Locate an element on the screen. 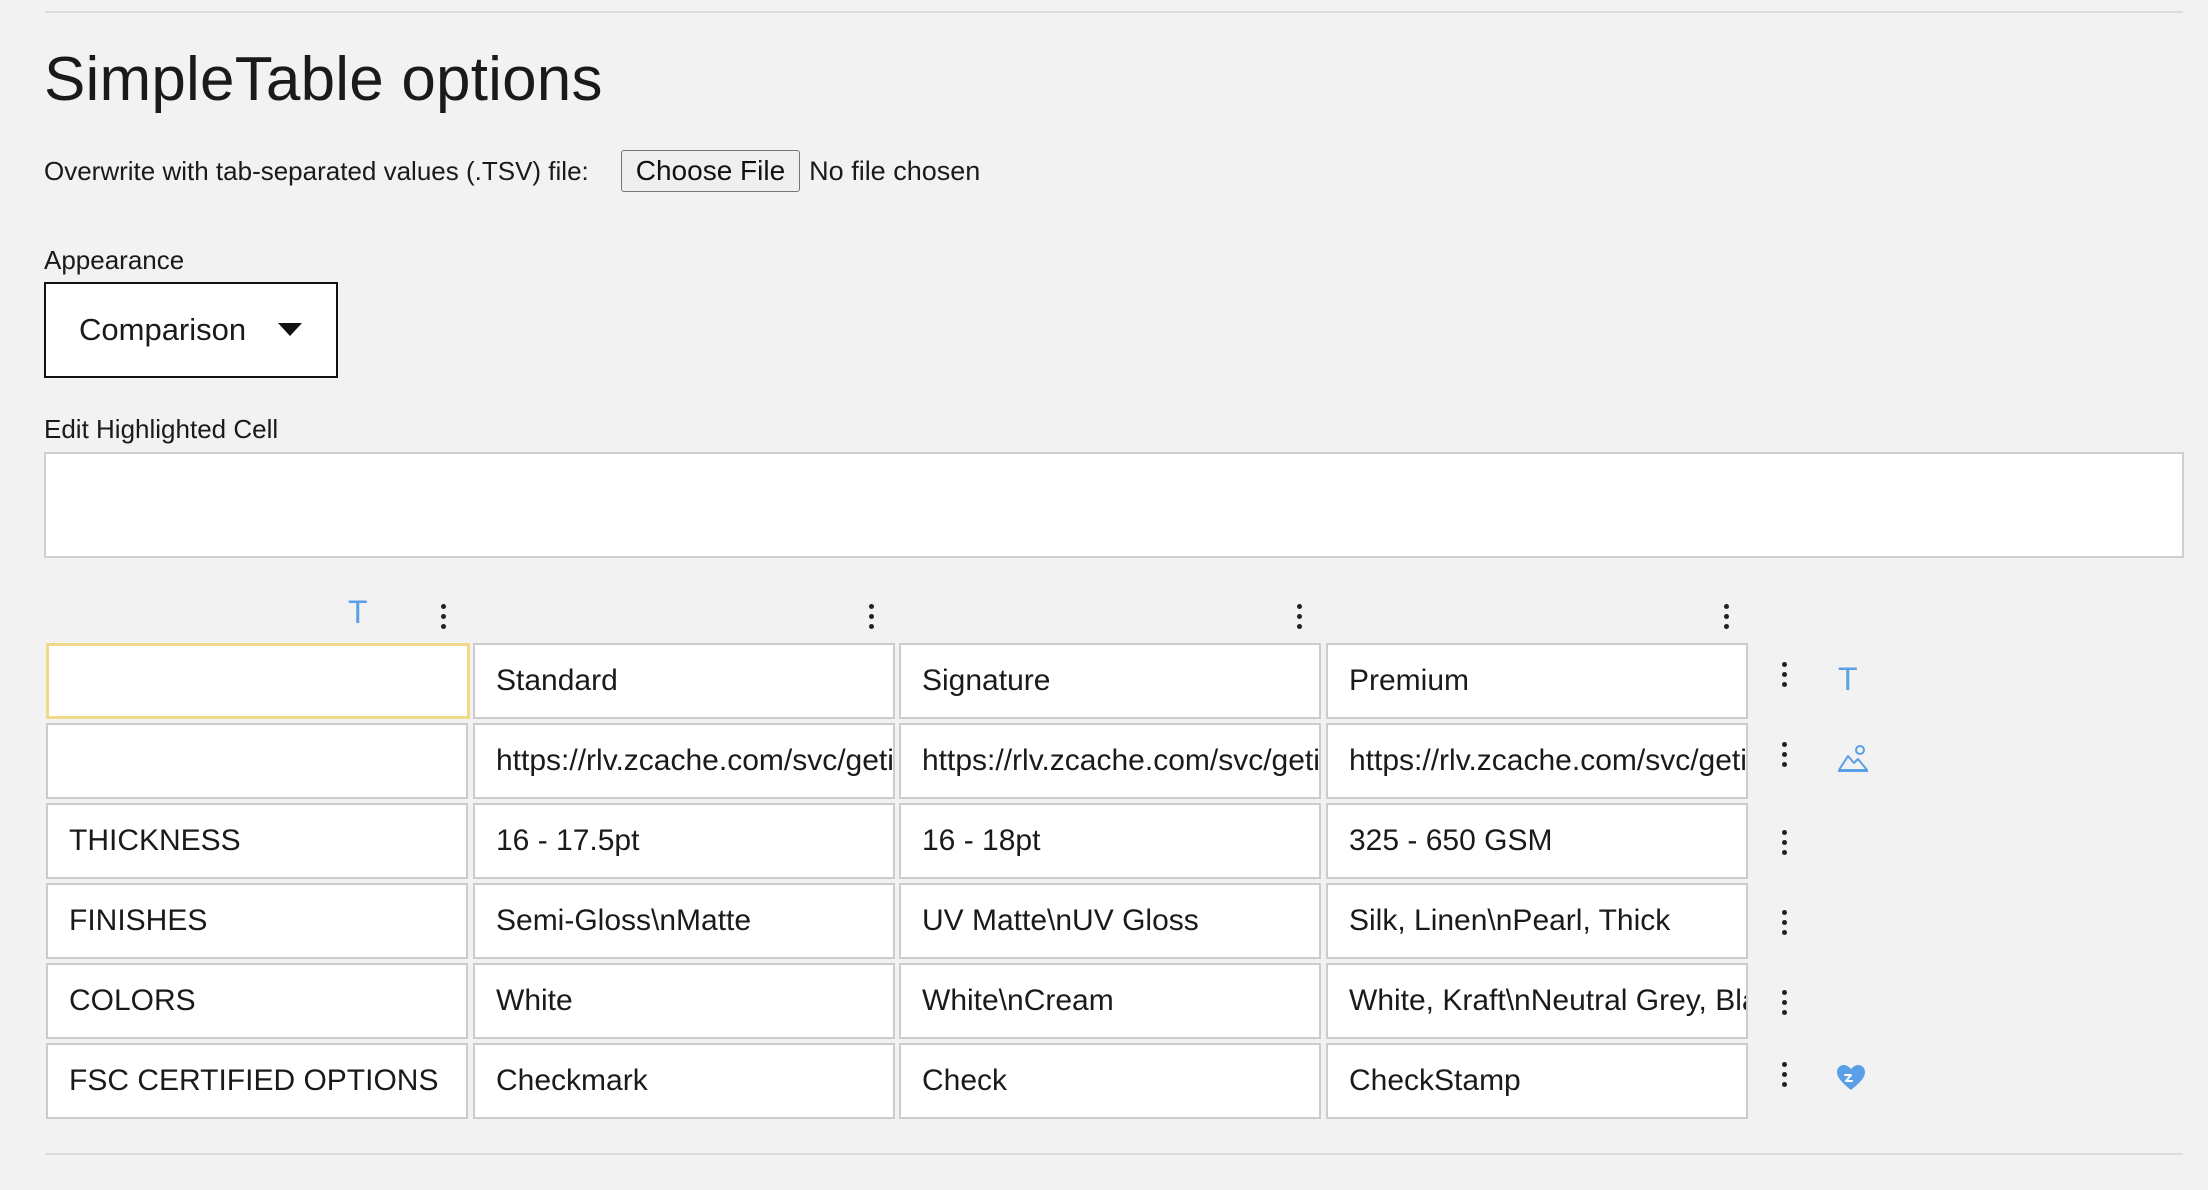  top-divider is located at coordinates (1114, 12).